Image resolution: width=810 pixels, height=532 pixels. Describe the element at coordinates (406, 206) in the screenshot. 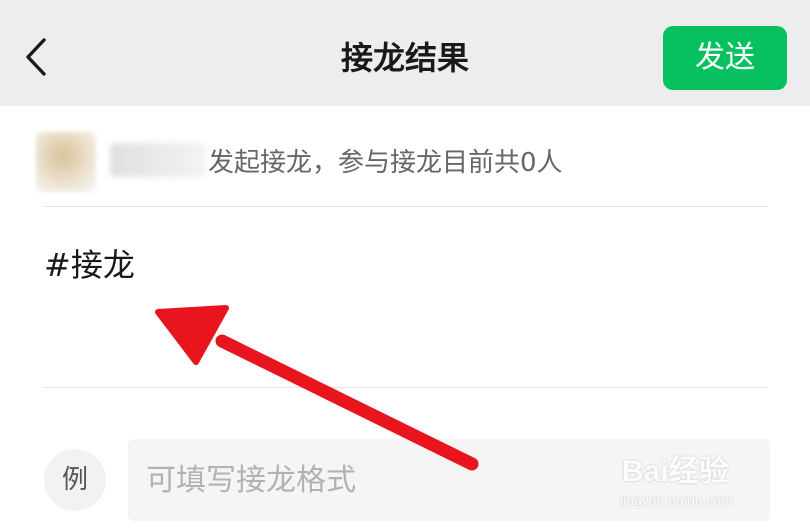

I see `divider-top` at that location.